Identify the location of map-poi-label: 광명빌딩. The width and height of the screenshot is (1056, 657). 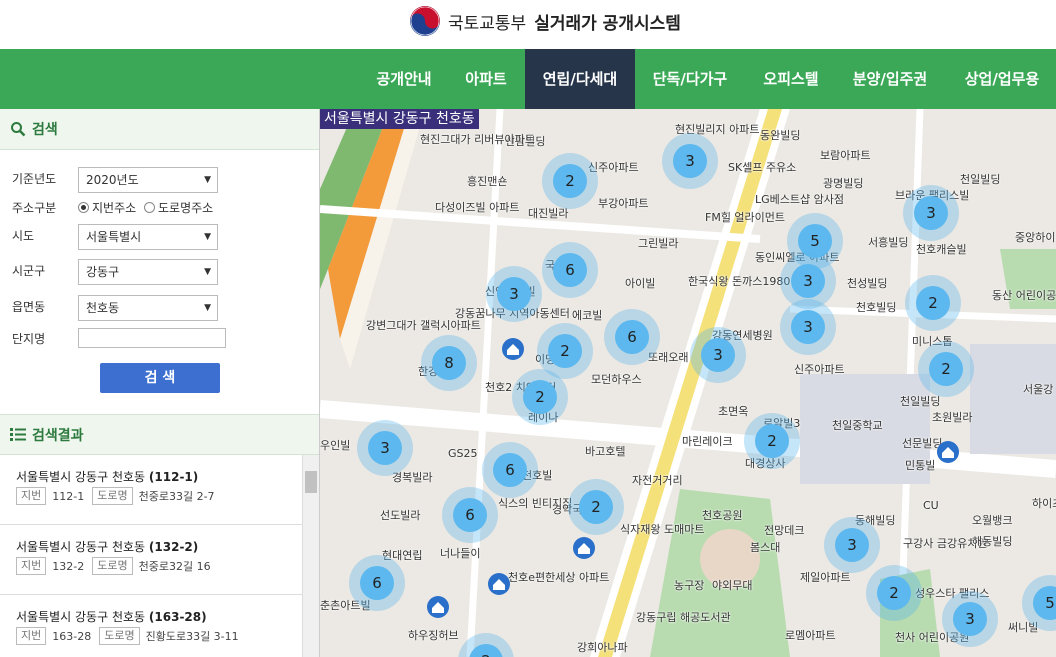
(843, 183).